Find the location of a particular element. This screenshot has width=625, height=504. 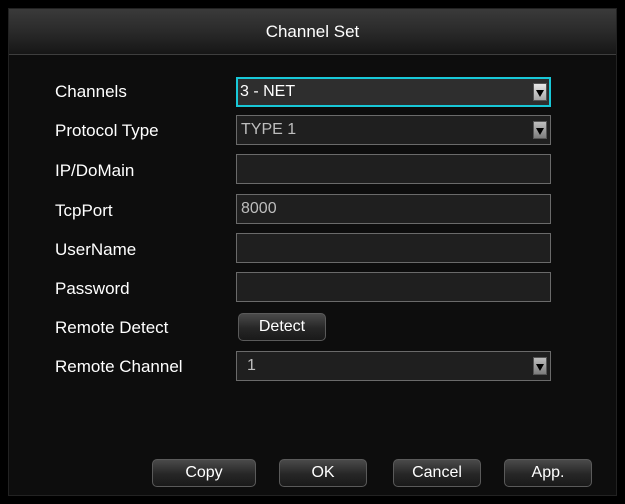

user-name-label: UserName is located at coordinates (96, 249).